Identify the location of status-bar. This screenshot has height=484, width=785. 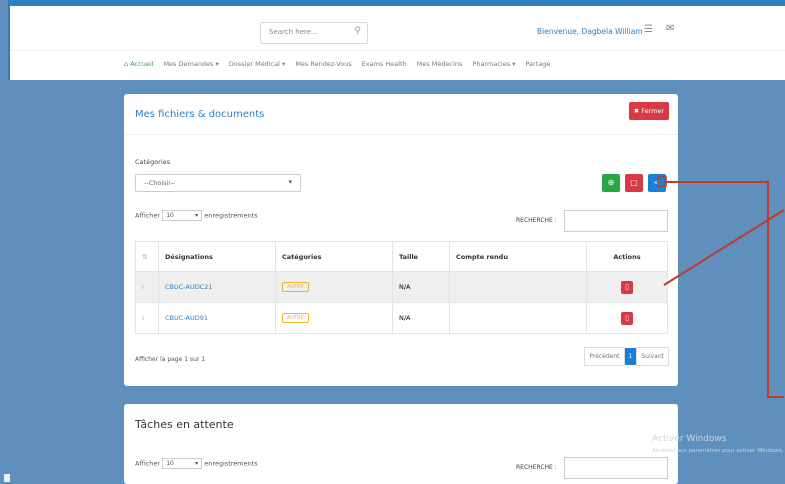
(7, 478).